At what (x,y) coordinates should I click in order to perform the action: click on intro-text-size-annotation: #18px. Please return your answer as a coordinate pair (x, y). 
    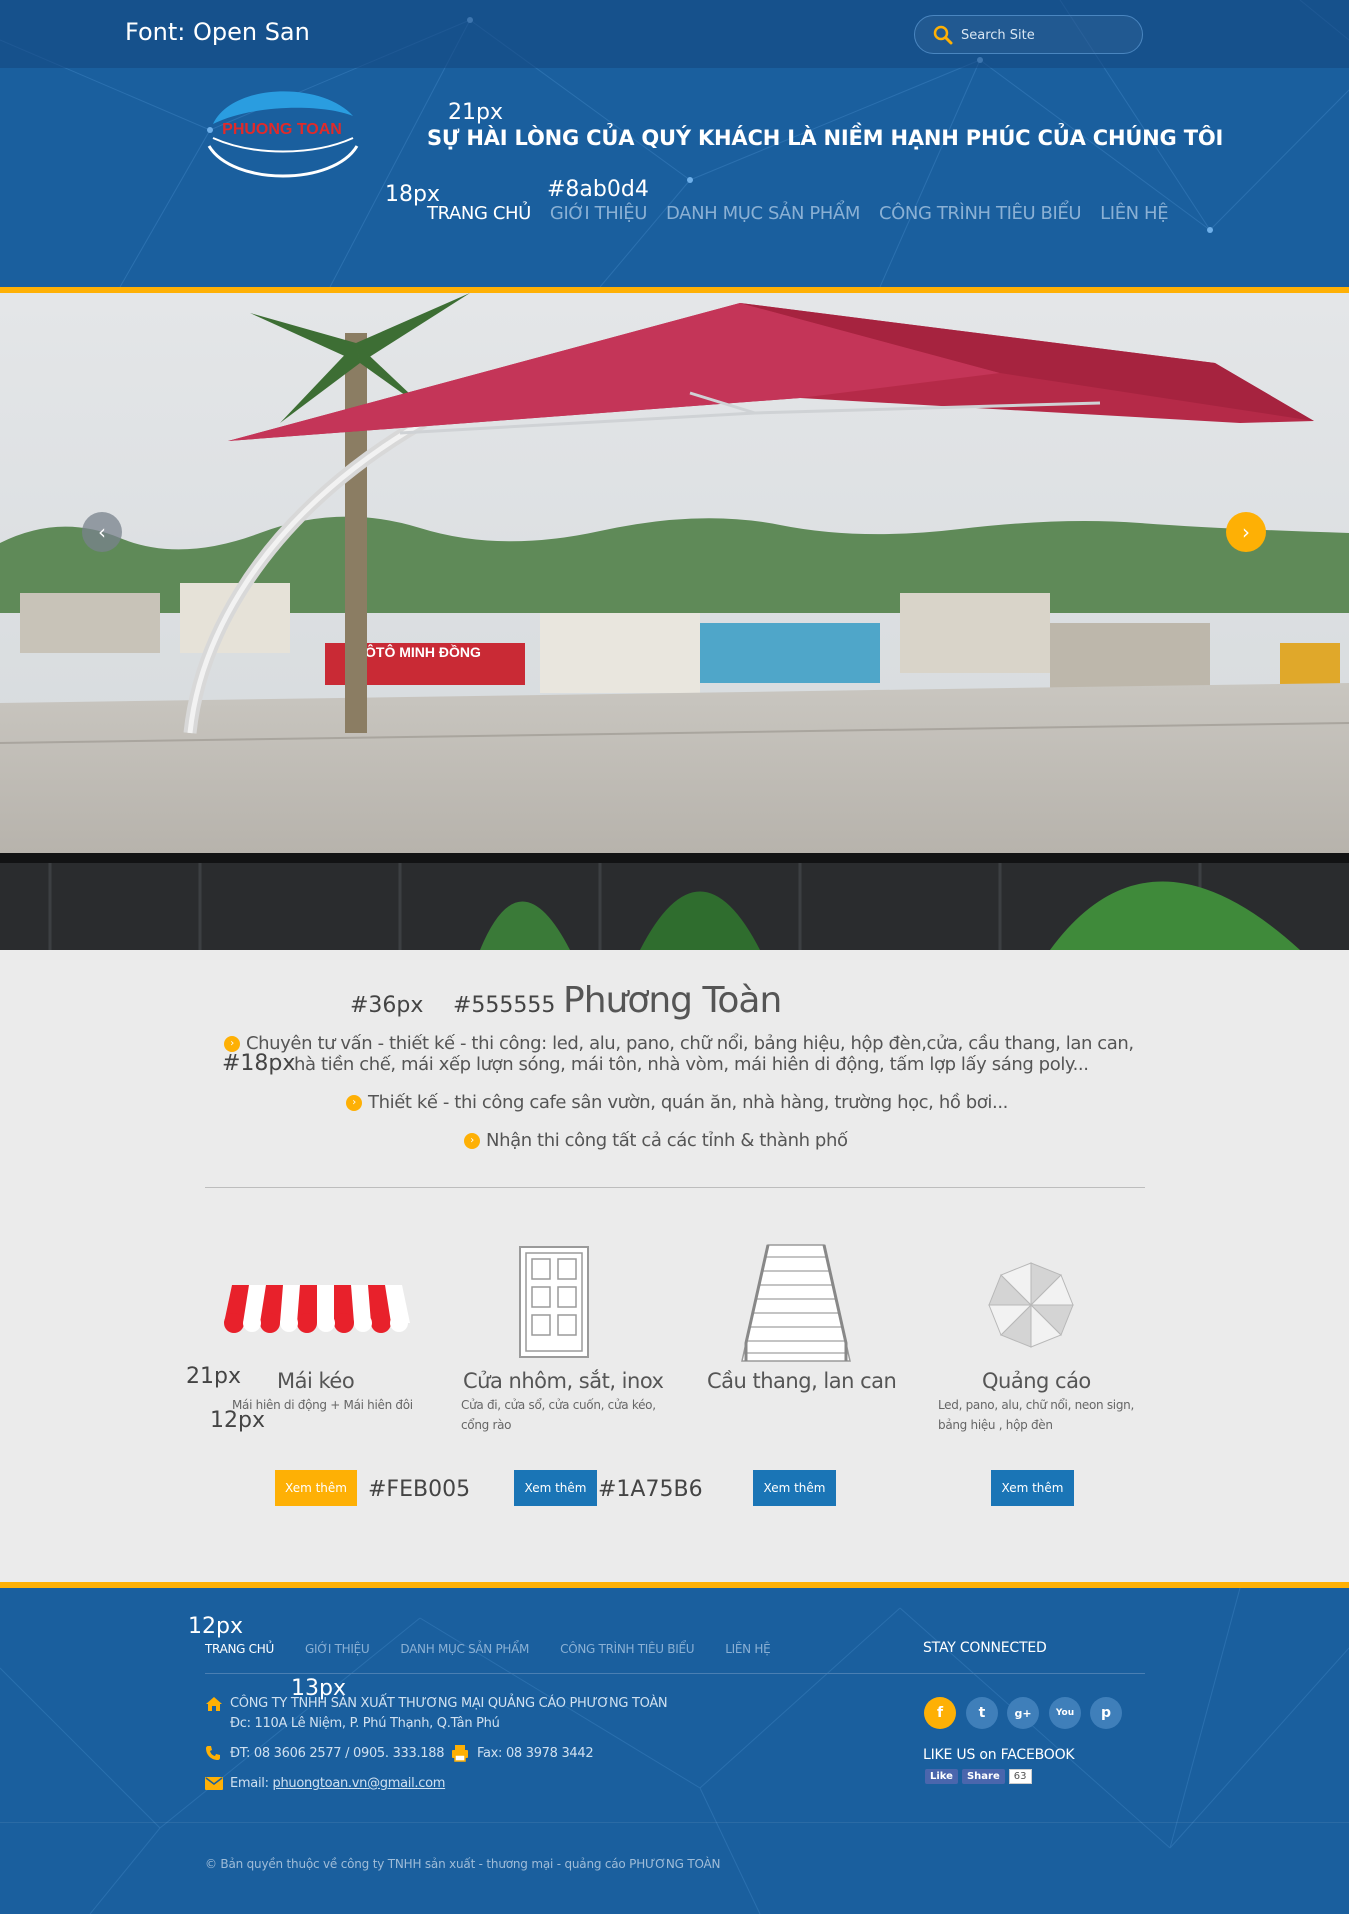
    Looking at the image, I should click on (259, 1063).